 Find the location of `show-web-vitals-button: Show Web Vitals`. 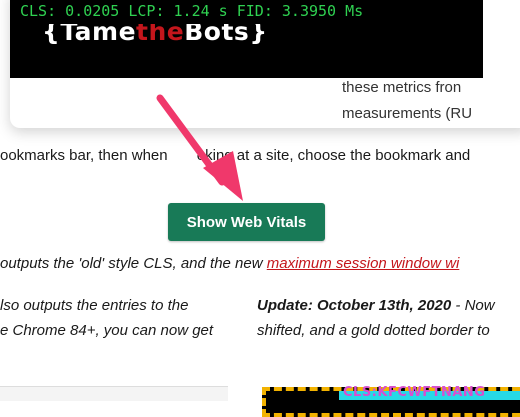

show-web-vitals-button: Show Web Vitals is located at coordinates (246, 222).